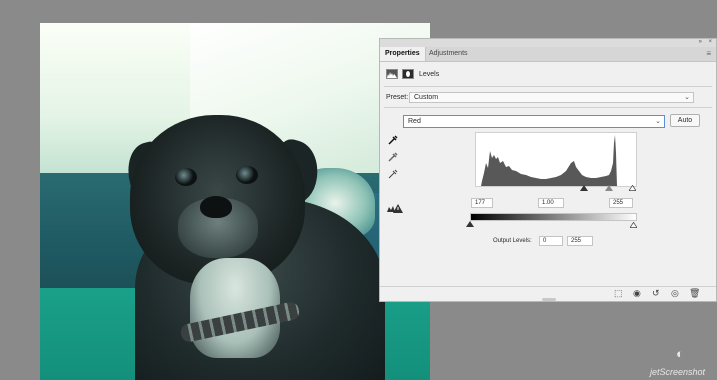 The width and height of the screenshot is (717, 380). What do you see at coordinates (710, 42) in the screenshot?
I see `close-icon: ×` at bounding box center [710, 42].